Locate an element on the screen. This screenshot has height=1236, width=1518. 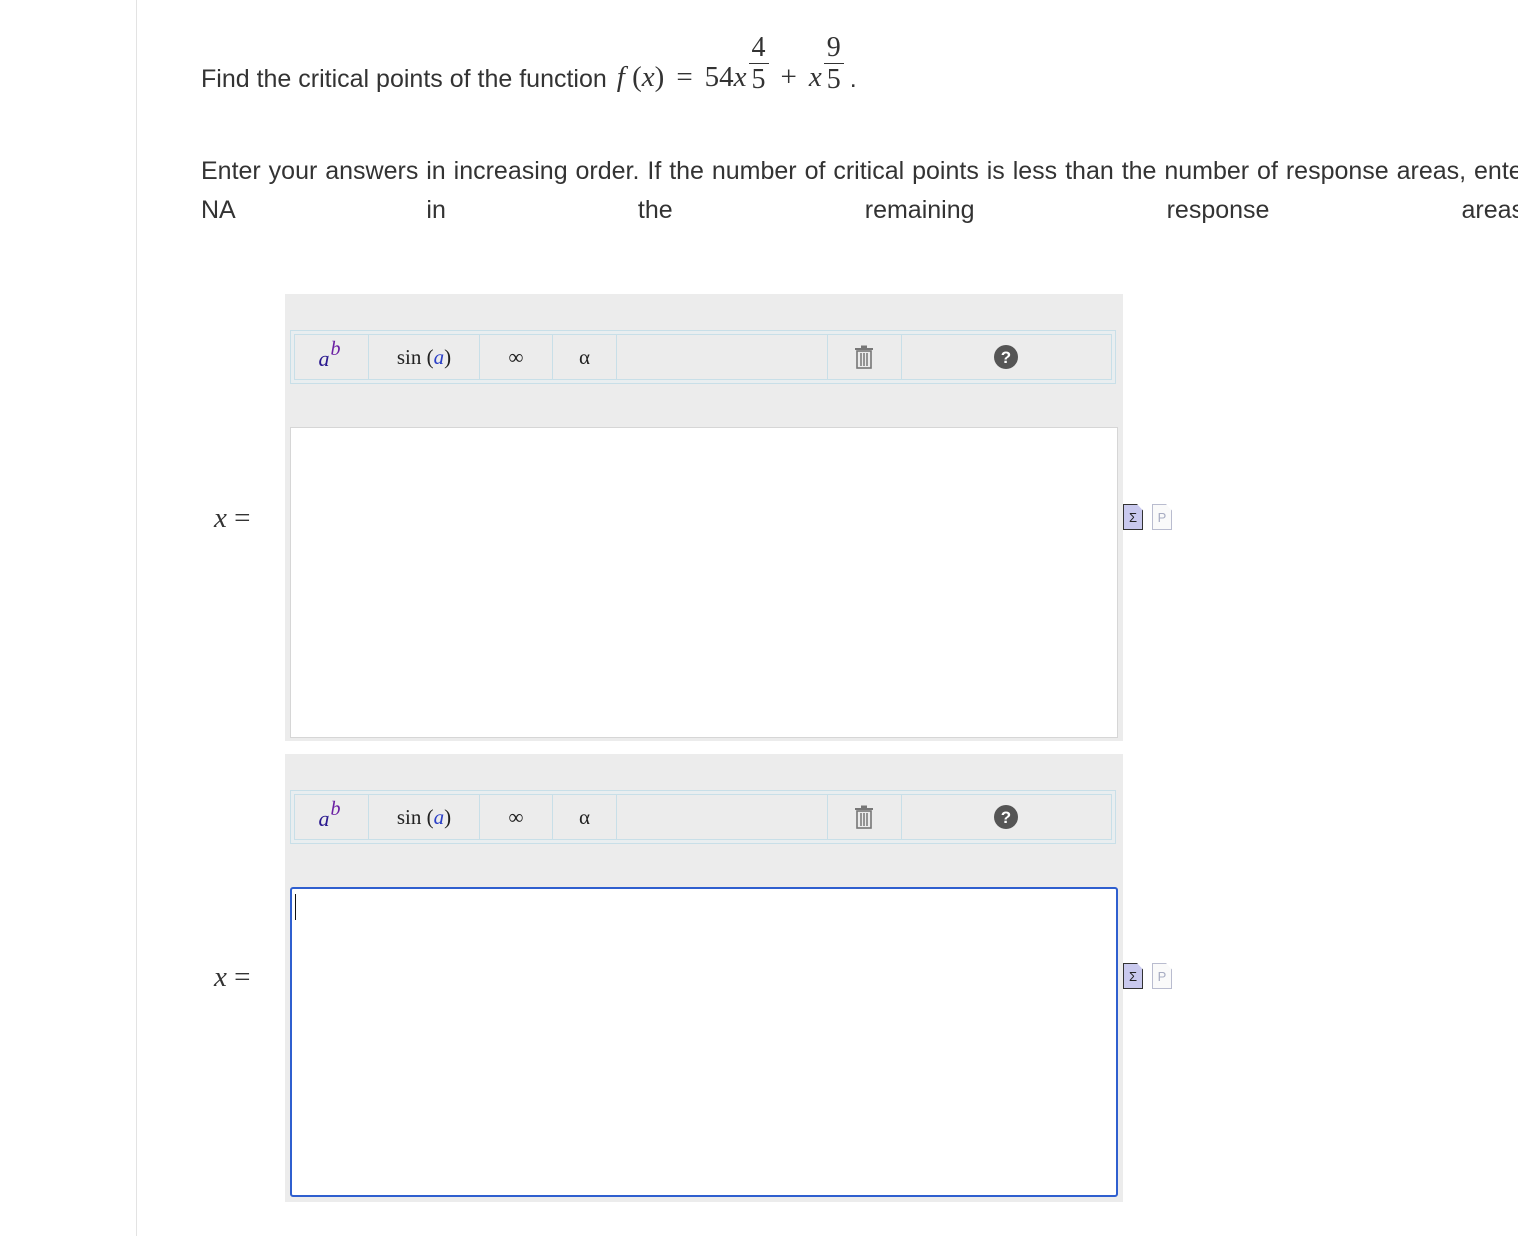
exponent-1: 4 5 is located at coordinates (758, 64).